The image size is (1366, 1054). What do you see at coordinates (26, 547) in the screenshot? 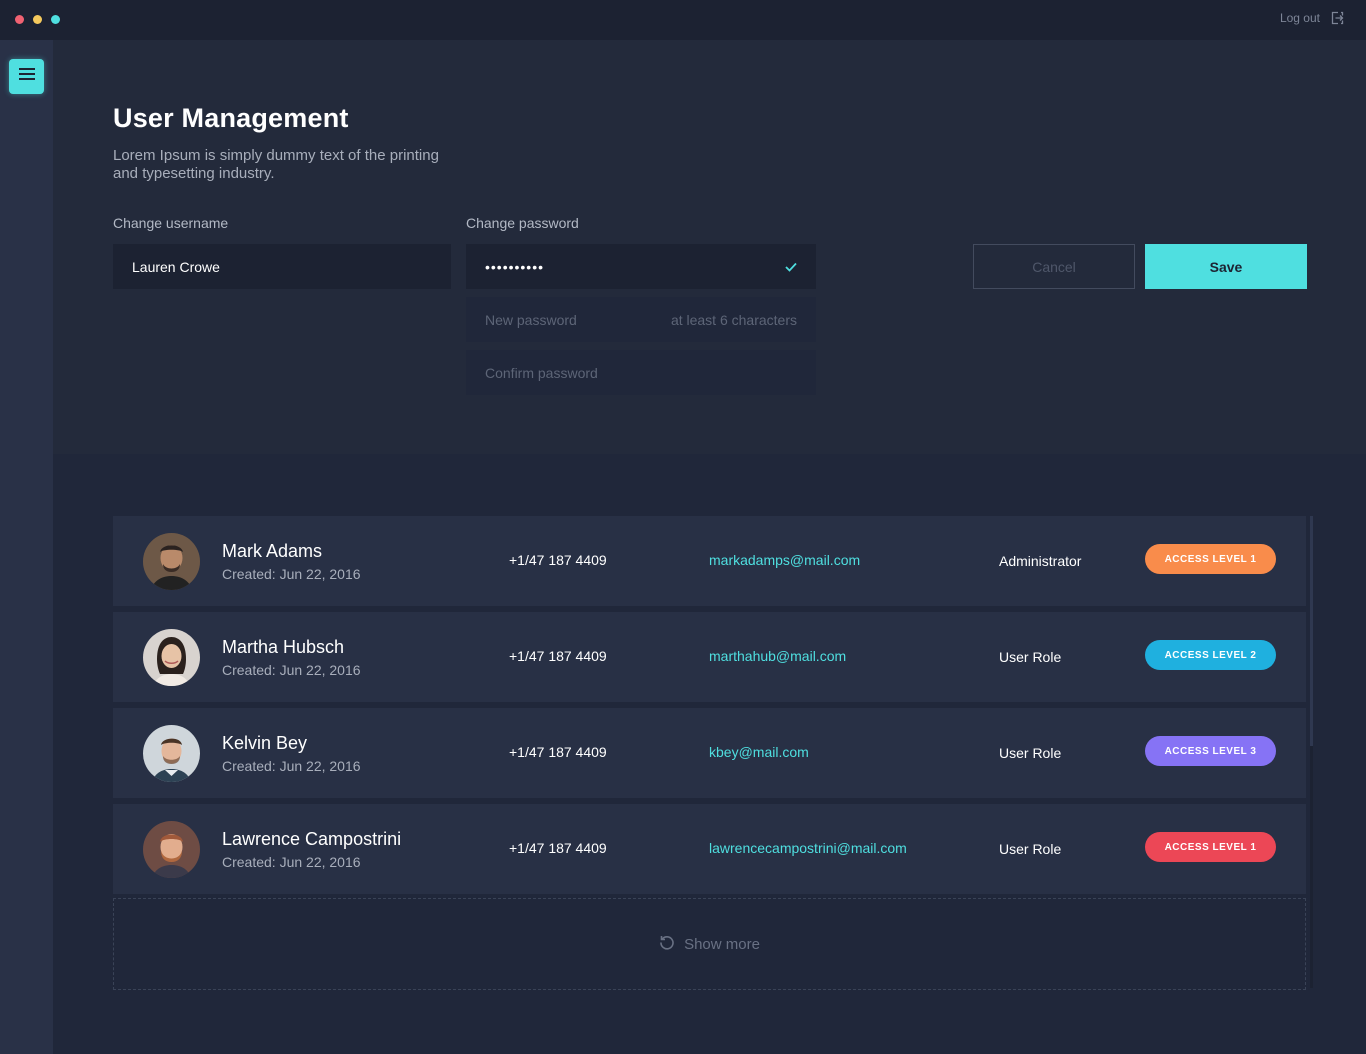
I see `sidebar` at bounding box center [26, 547].